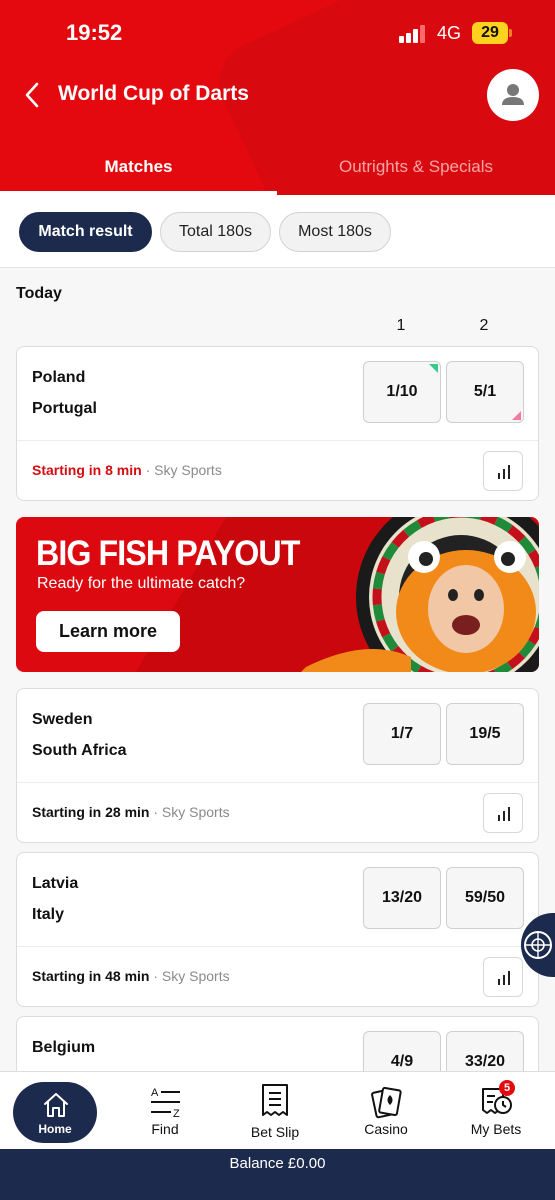 The image size is (555, 1200). Describe the element at coordinates (414, 34) in the screenshot. I see `signal-icon` at that location.